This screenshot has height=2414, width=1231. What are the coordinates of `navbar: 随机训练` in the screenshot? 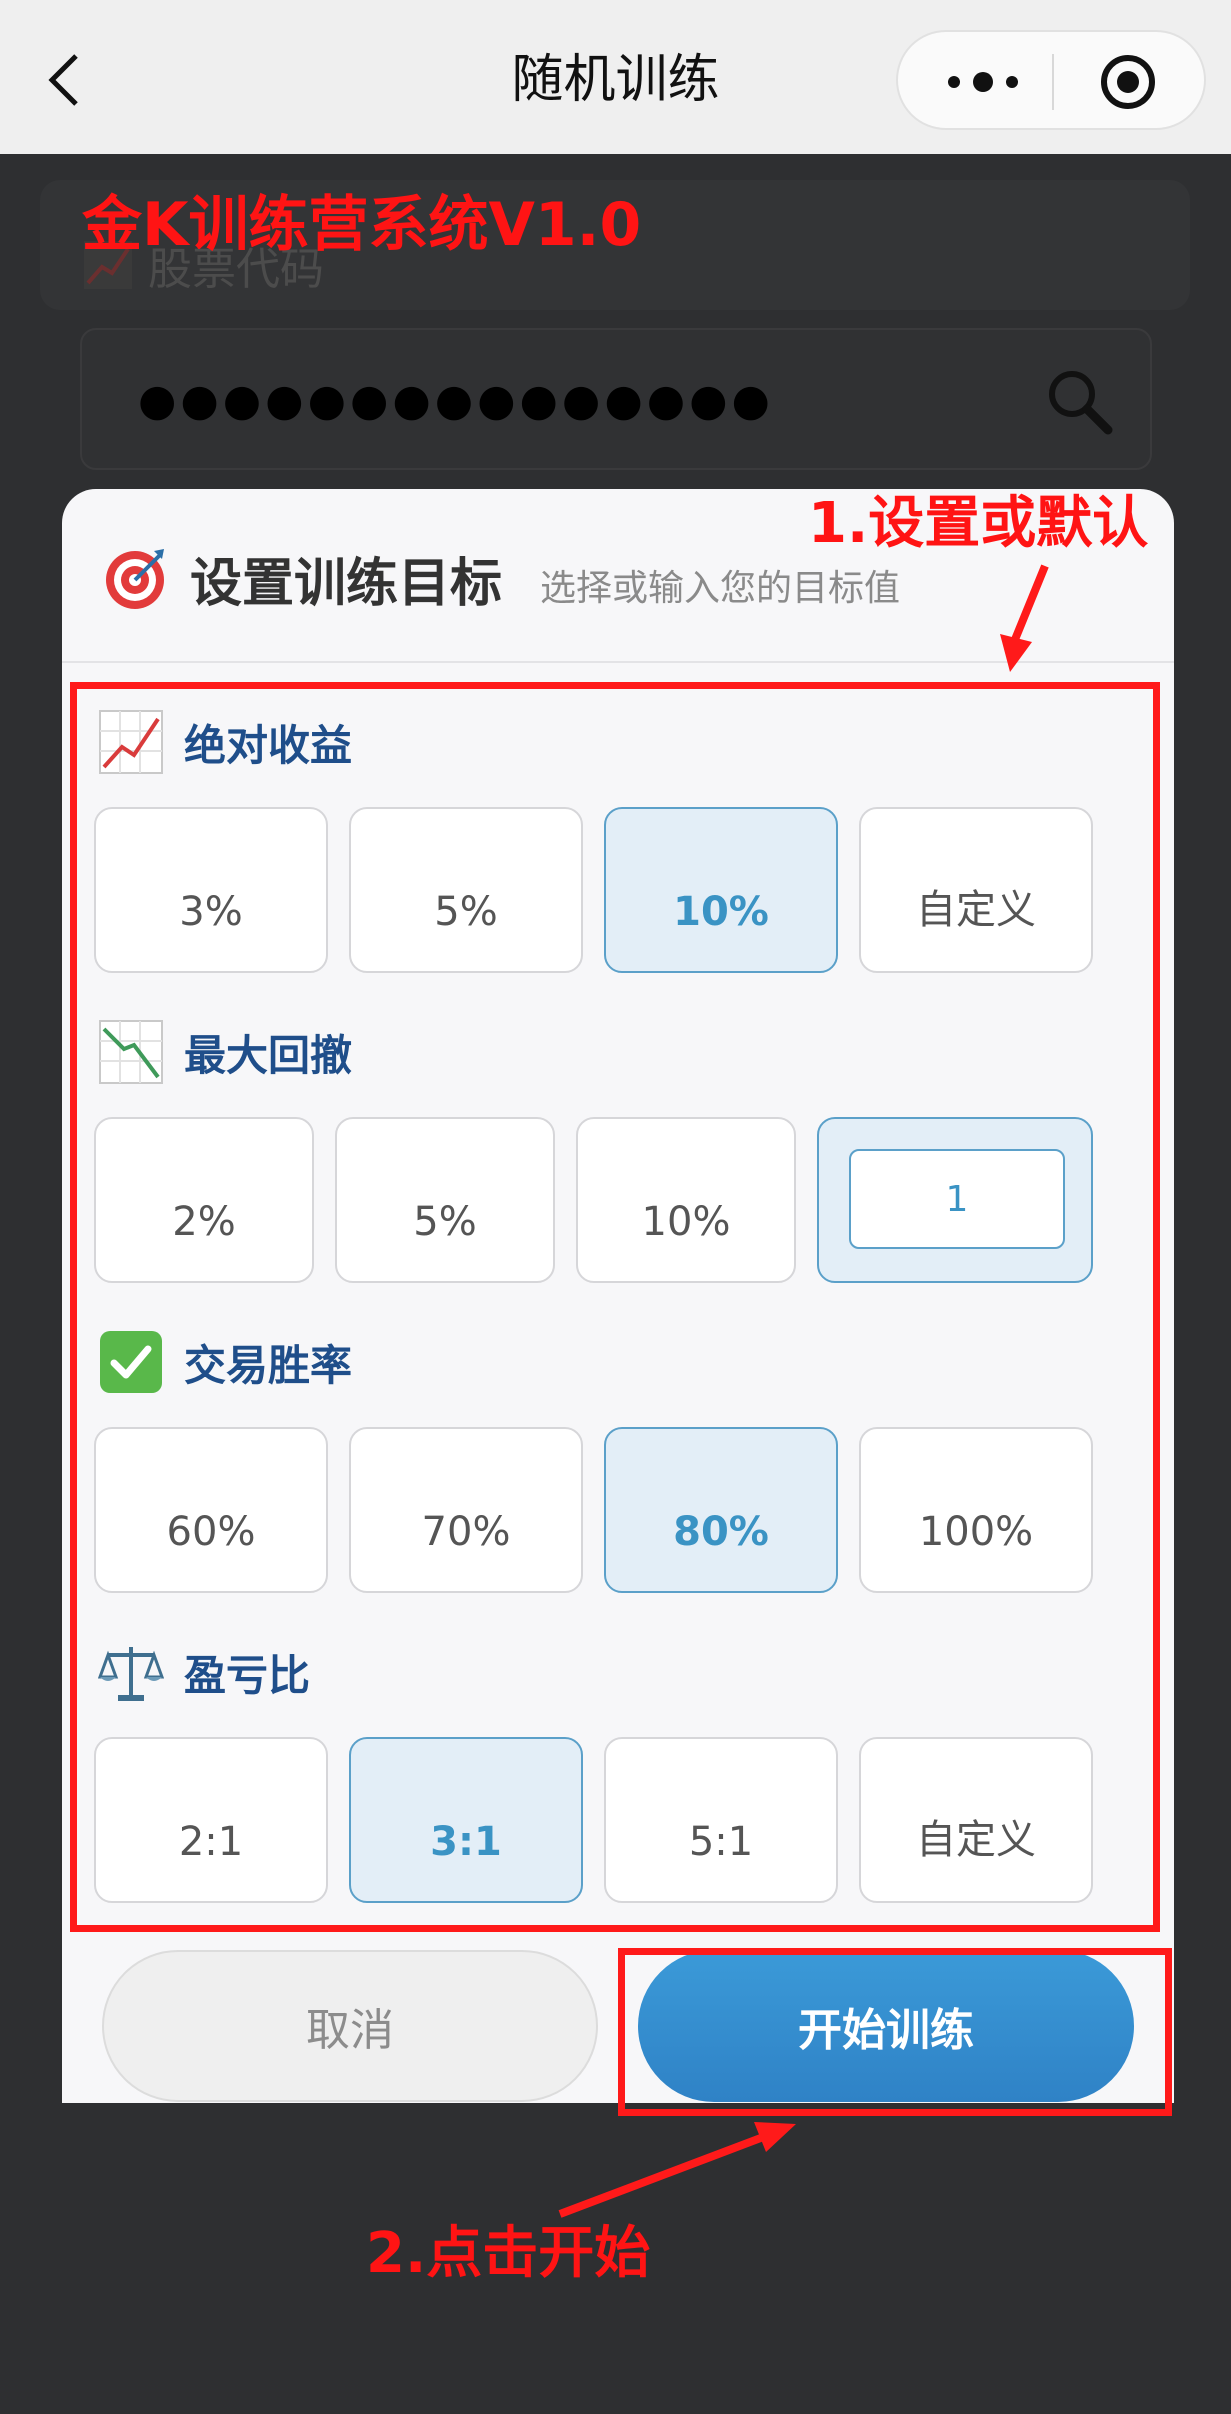 It's located at (615, 77).